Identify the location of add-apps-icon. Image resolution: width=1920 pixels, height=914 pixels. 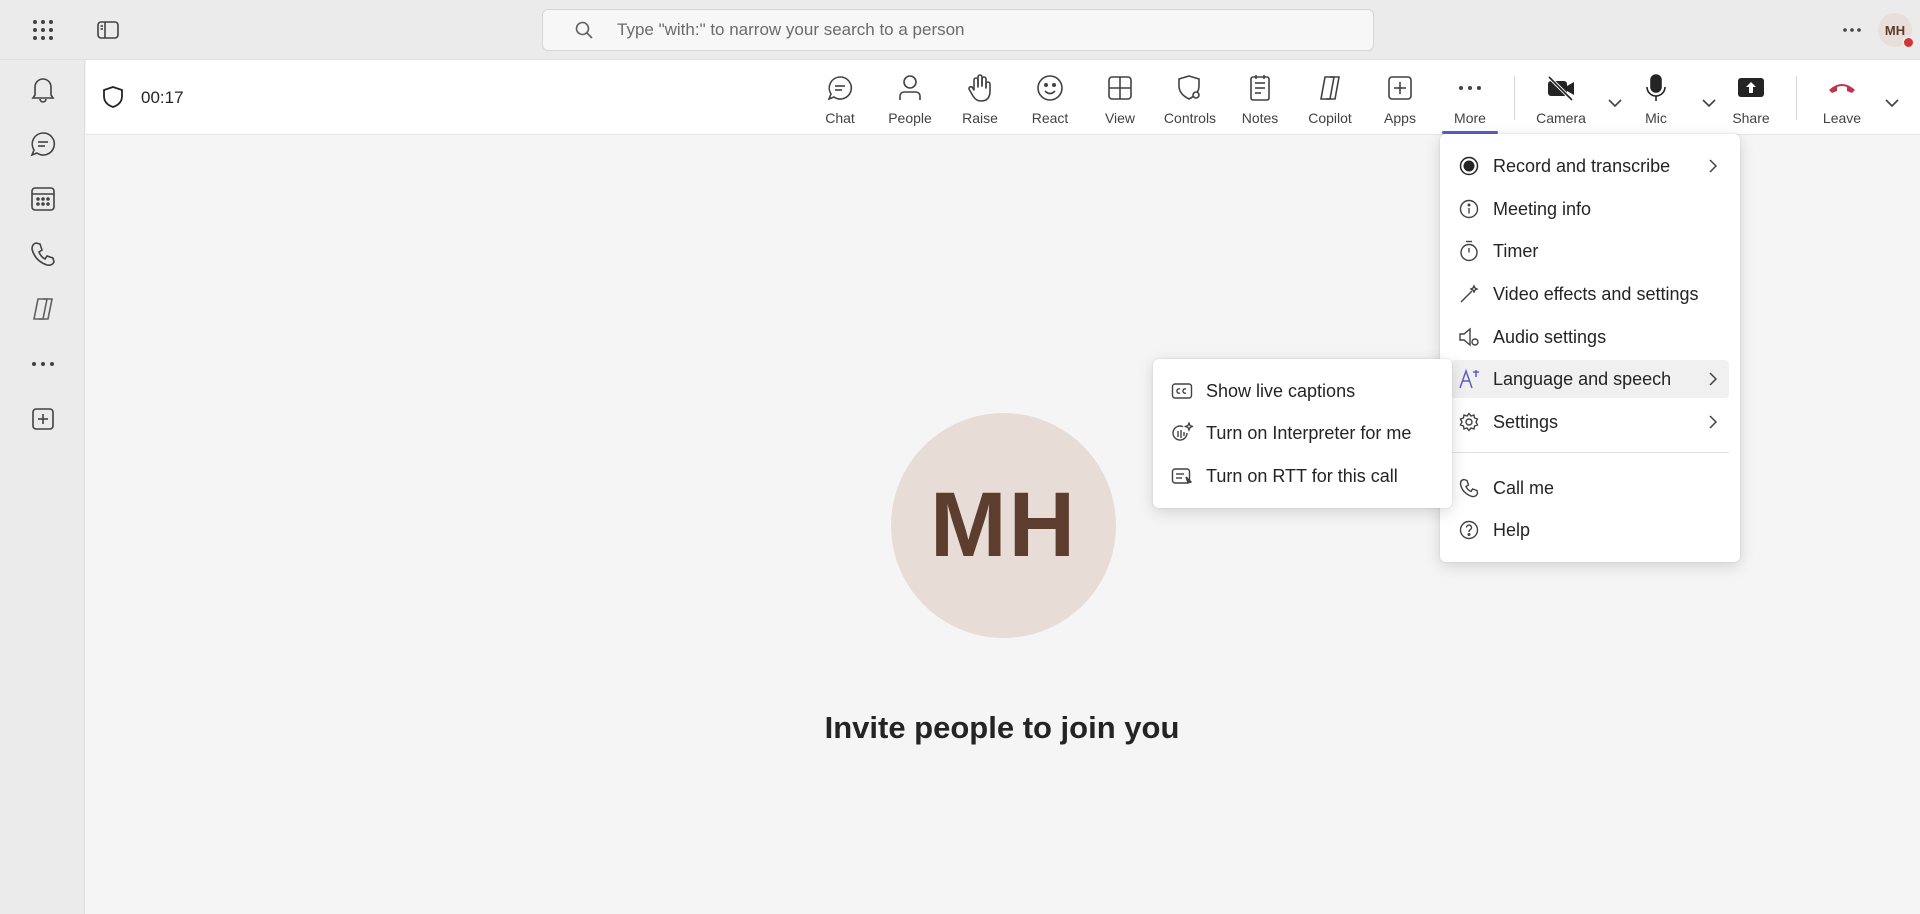
(43, 419).